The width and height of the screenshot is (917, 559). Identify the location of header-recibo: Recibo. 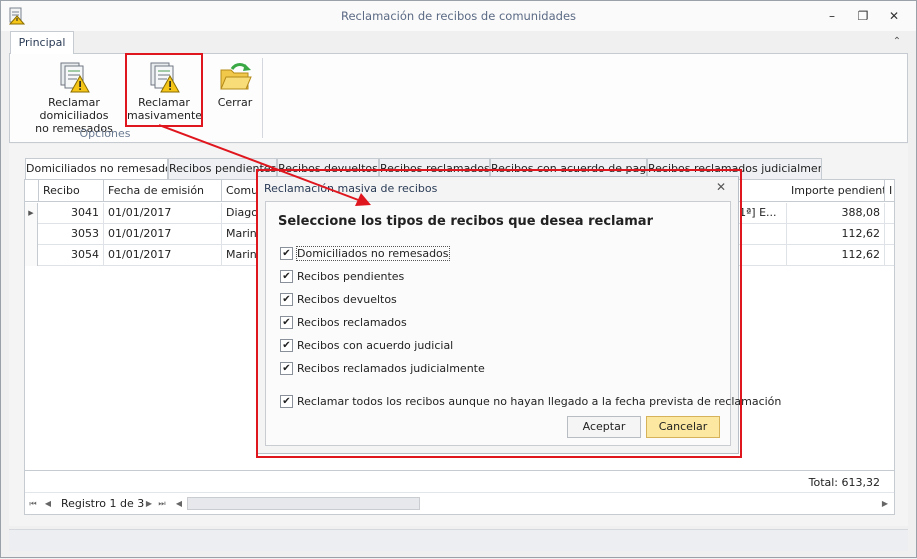
(71, 191).